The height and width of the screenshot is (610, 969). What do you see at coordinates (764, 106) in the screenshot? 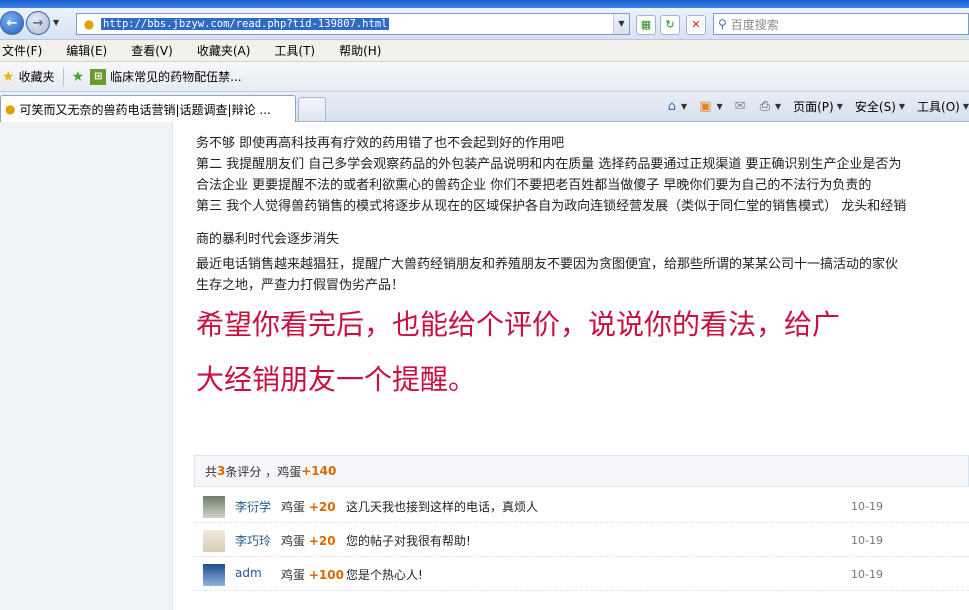
I see `printer-icon: ⎙` at bounding box center [764, 106].